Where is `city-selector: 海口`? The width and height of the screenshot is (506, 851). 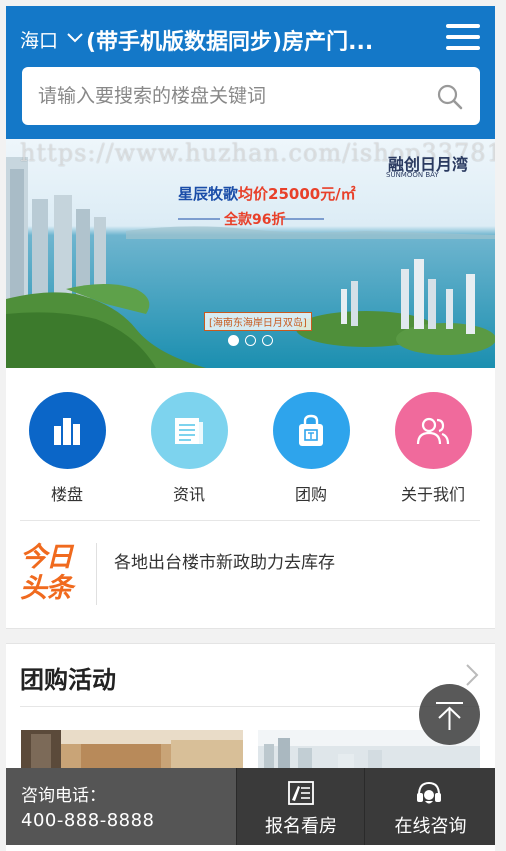
city-selector: 海口 is located at coordinates (39, 39).